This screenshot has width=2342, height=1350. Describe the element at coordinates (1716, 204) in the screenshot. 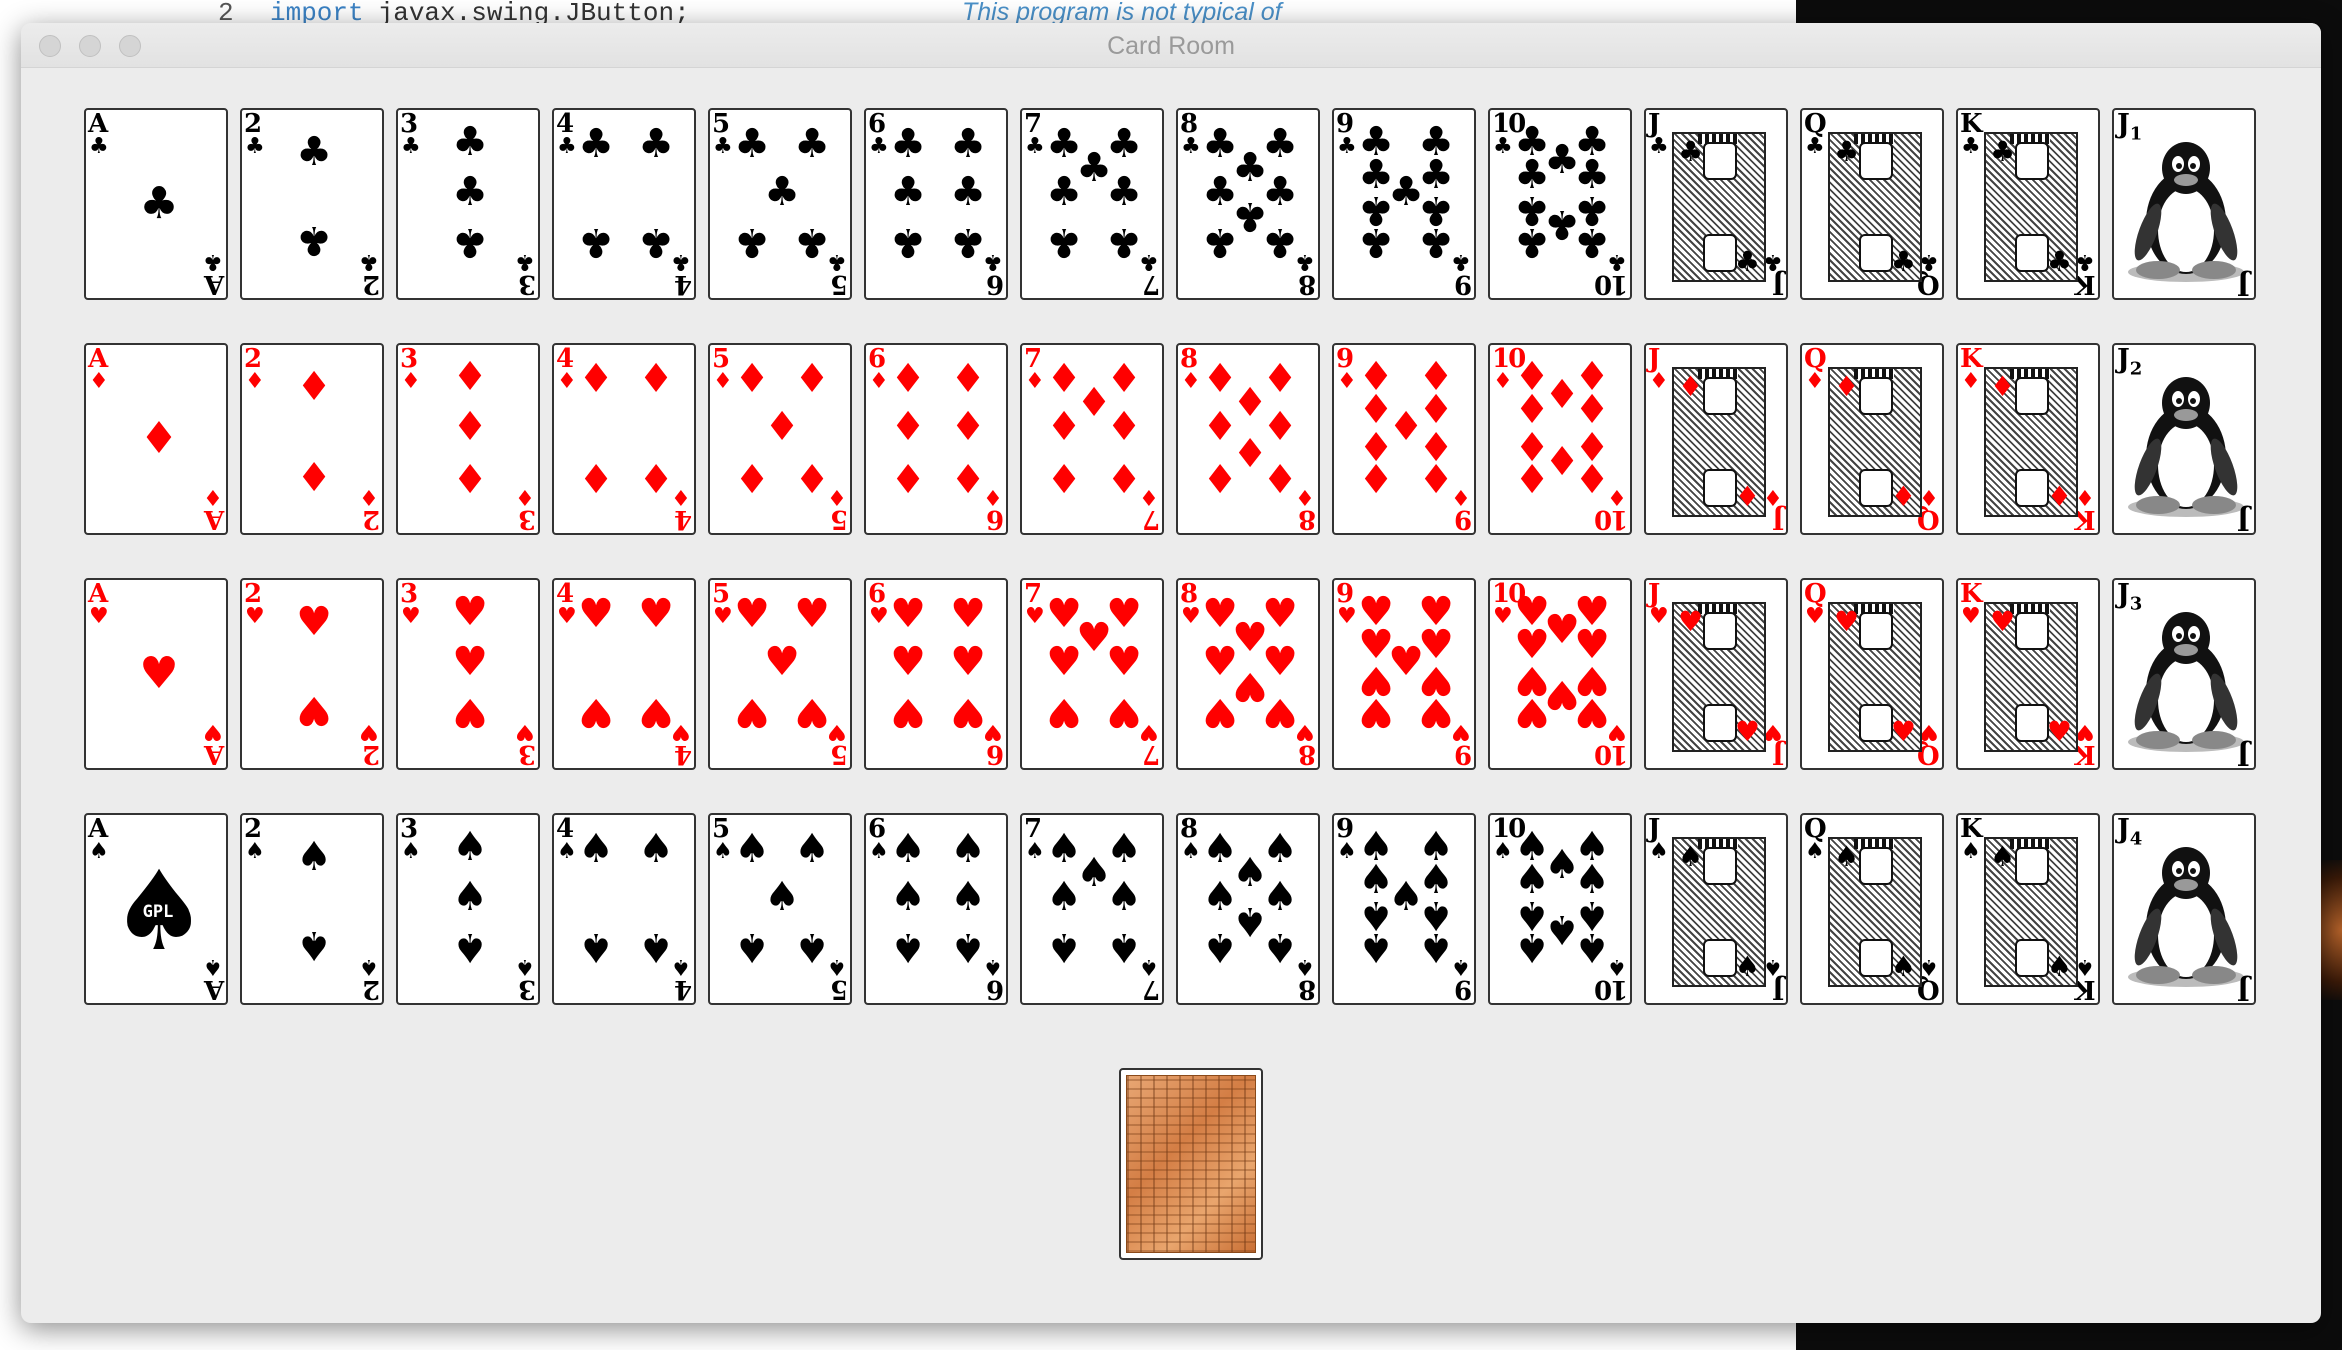

I see `card-j-of-clubs: J ♣ J ♣ ♣ ♣` at that location.